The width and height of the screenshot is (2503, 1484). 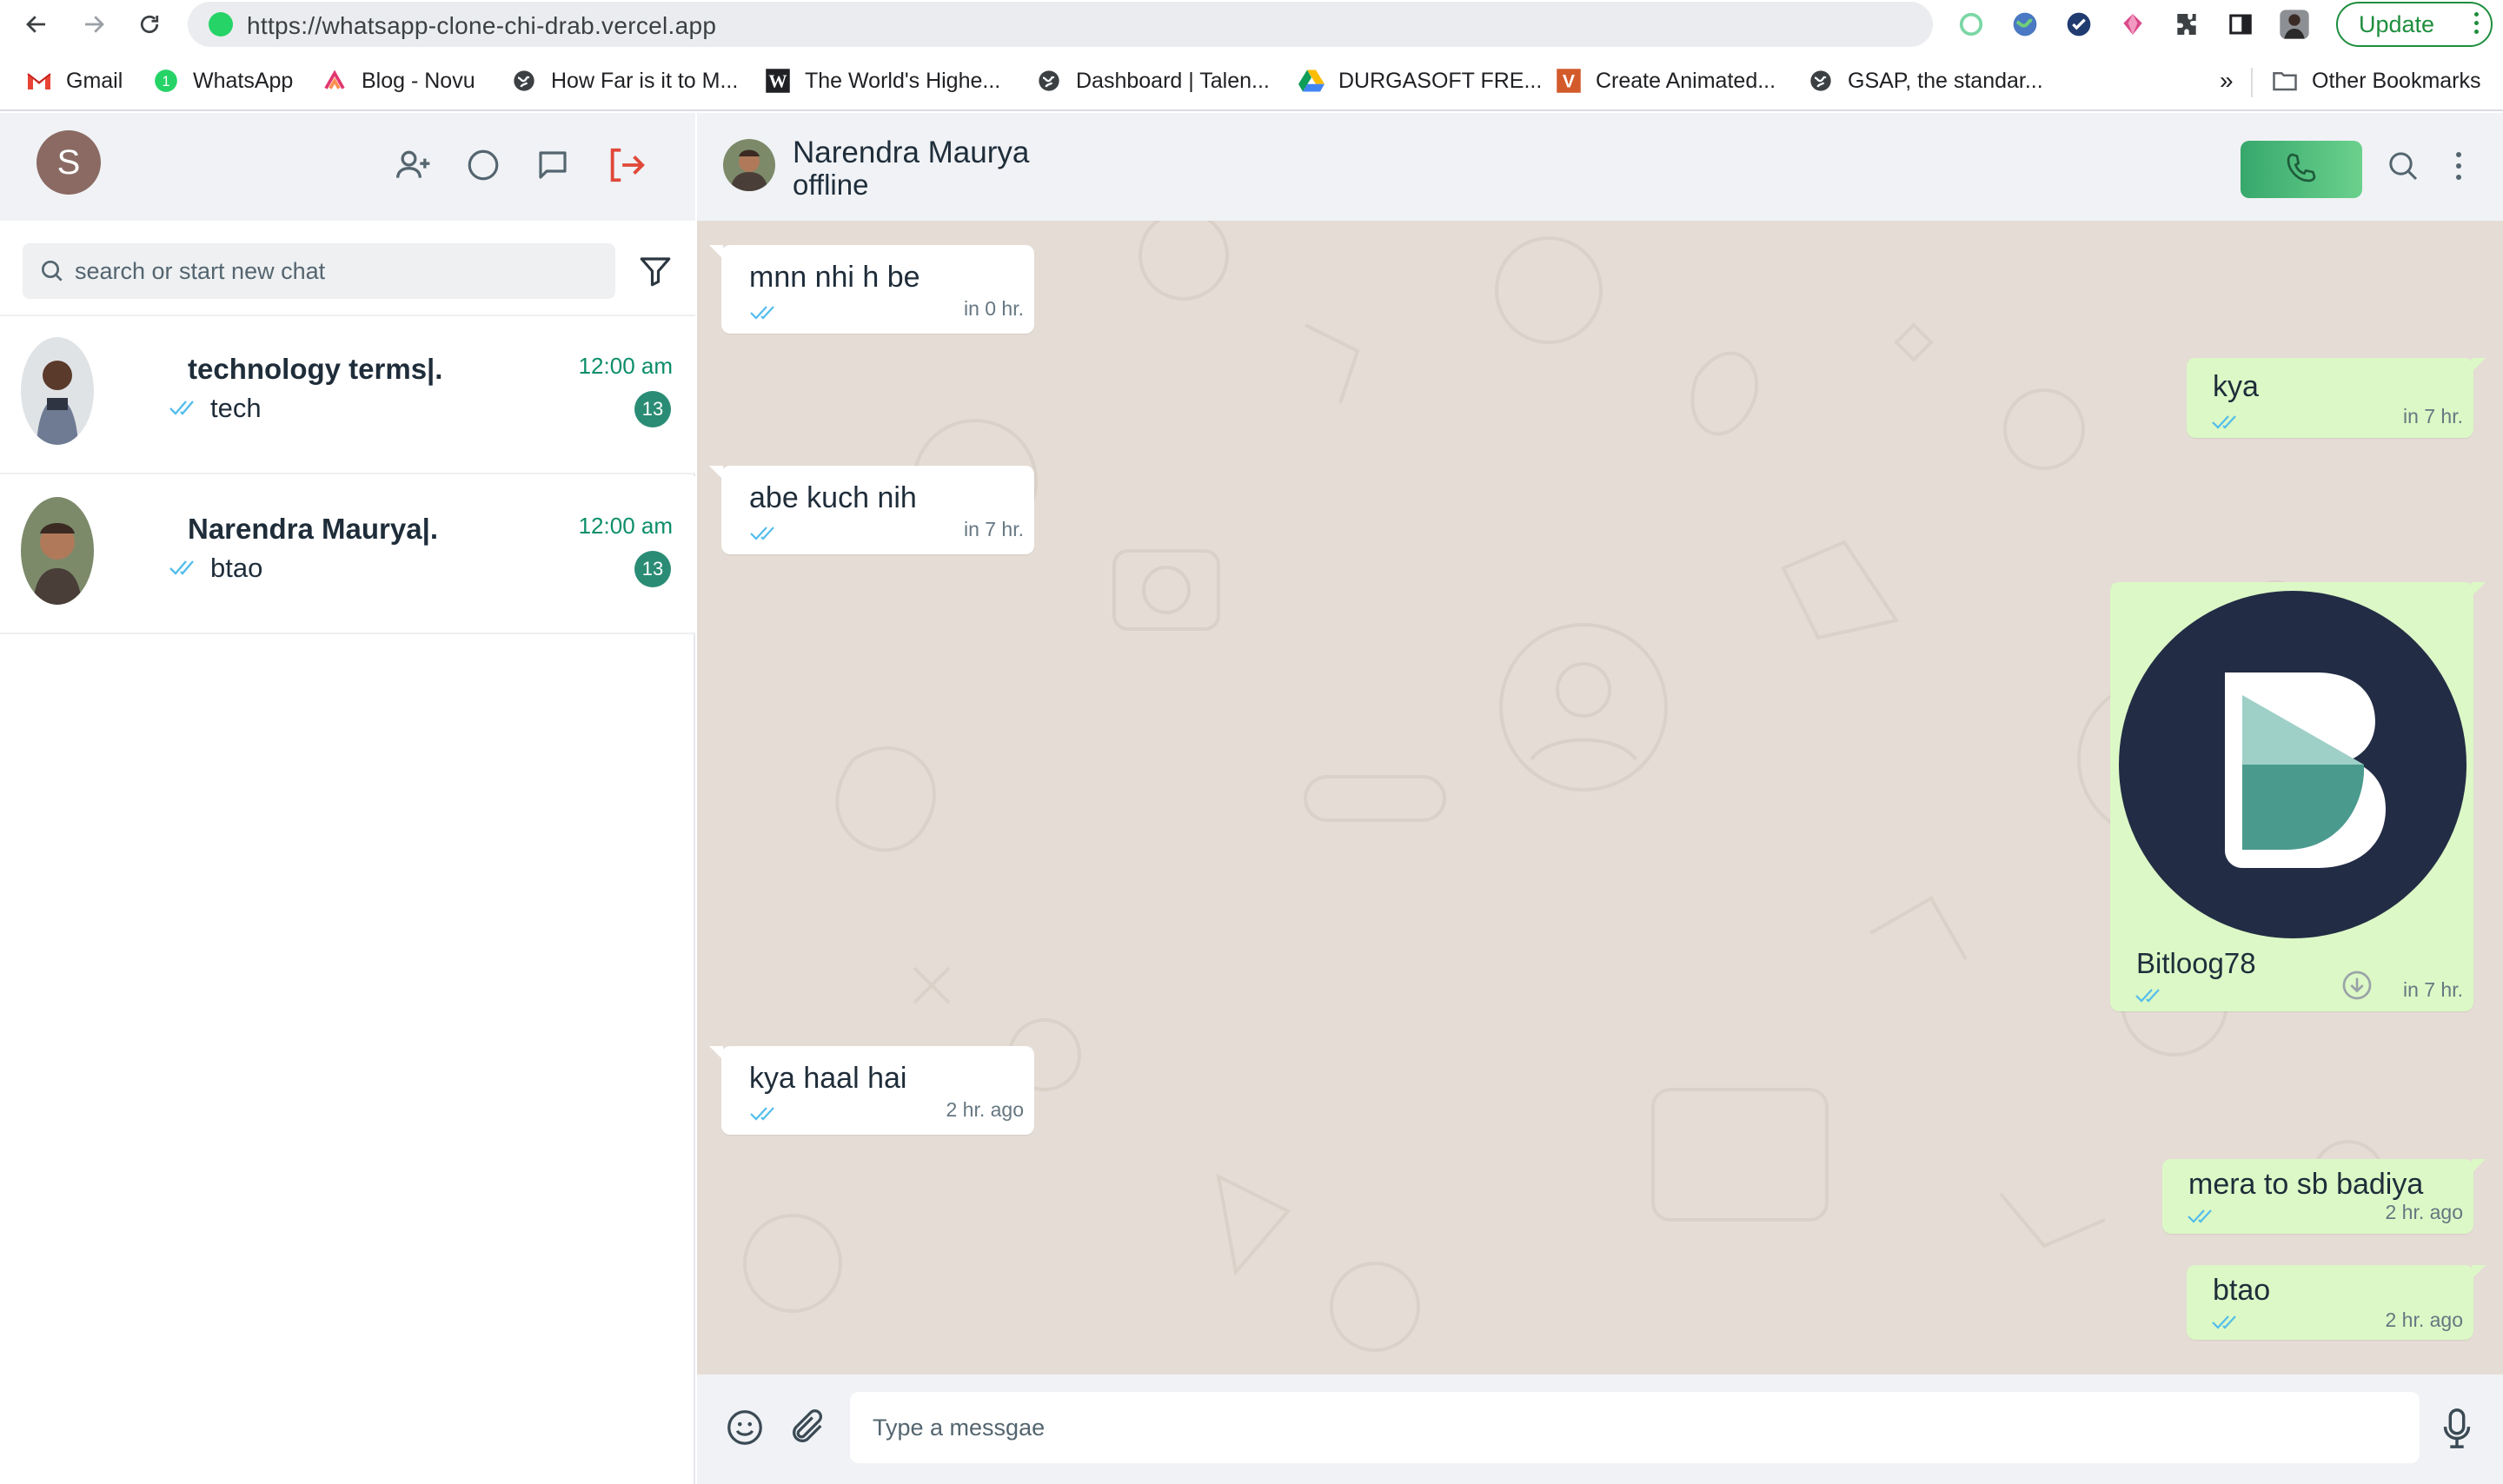 I want to click on new-chat-icon, so click(x=553, y=165).